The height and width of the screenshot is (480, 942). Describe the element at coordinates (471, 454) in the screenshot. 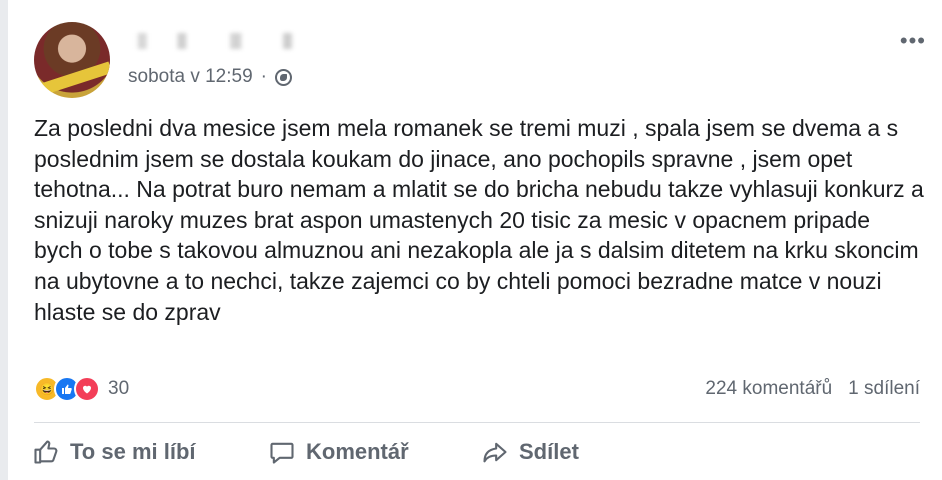

I see `post-actions-bar: To se mi líbí Komentář Sdílet` at that location.